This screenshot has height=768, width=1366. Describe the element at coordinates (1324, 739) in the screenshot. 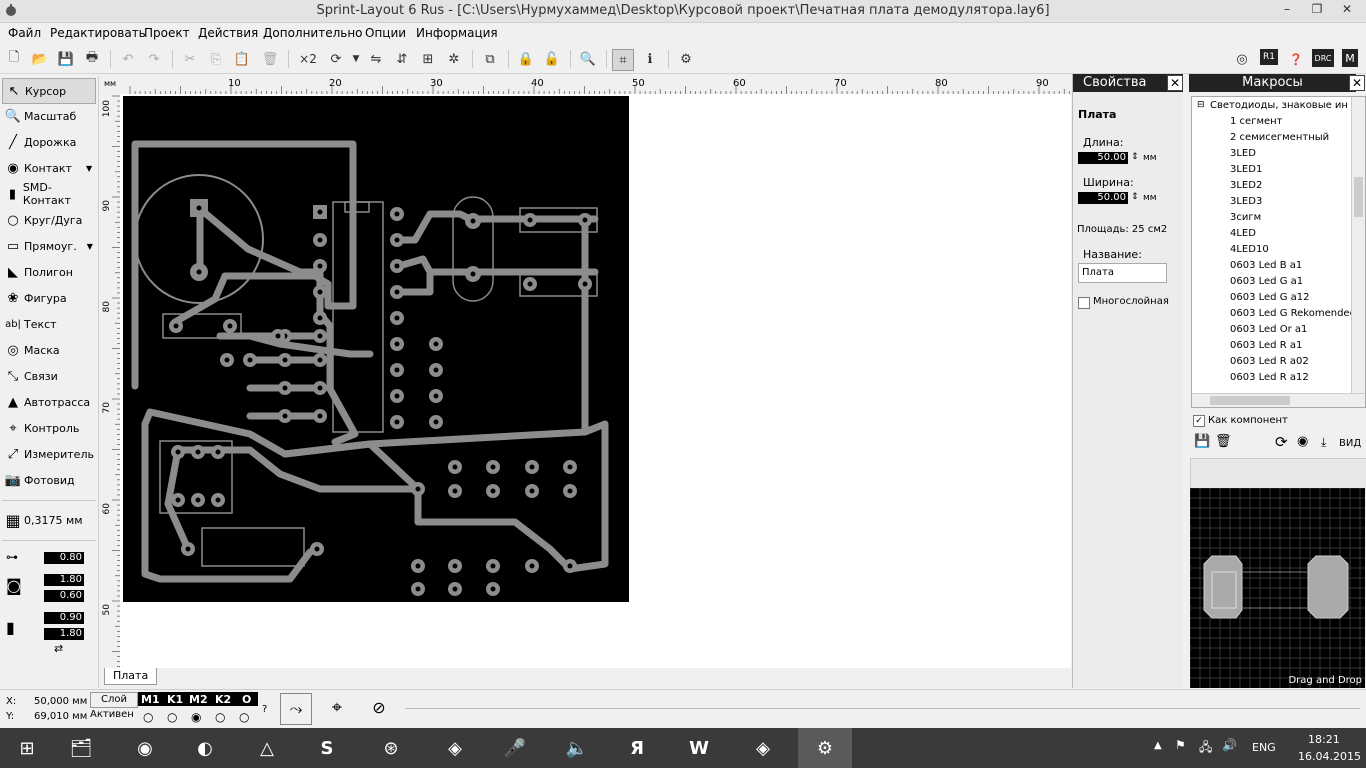

I see `clock-time: 18:21` at that location.